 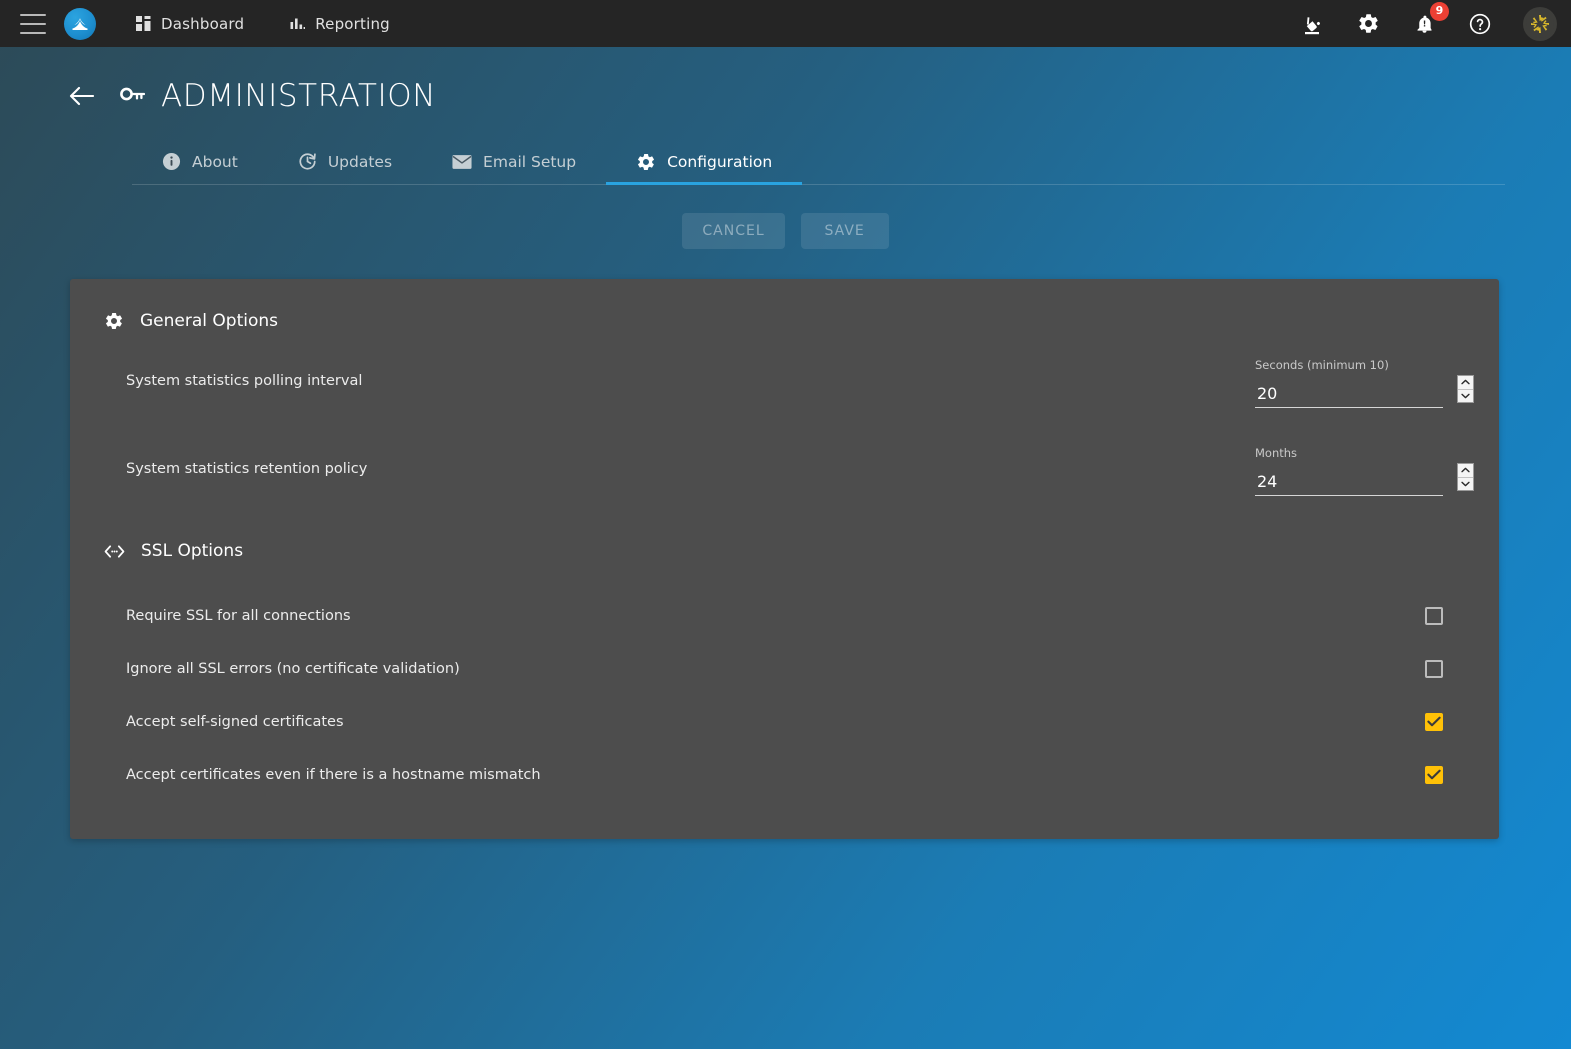 I want to click on row-label-require-ssl: Require SSL for all connections, so click(x=238, y=615).